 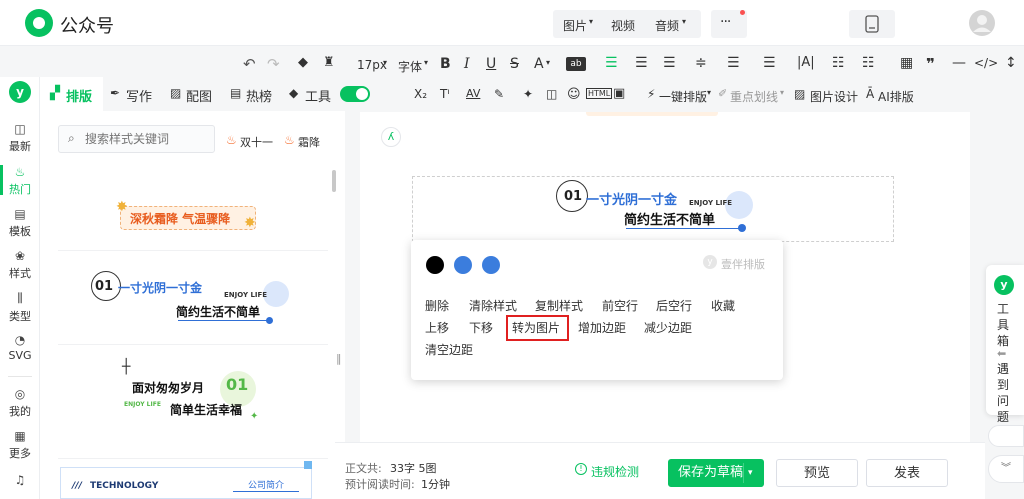 I want to click on undo-icon: ↶, so click(x=249, y=64).